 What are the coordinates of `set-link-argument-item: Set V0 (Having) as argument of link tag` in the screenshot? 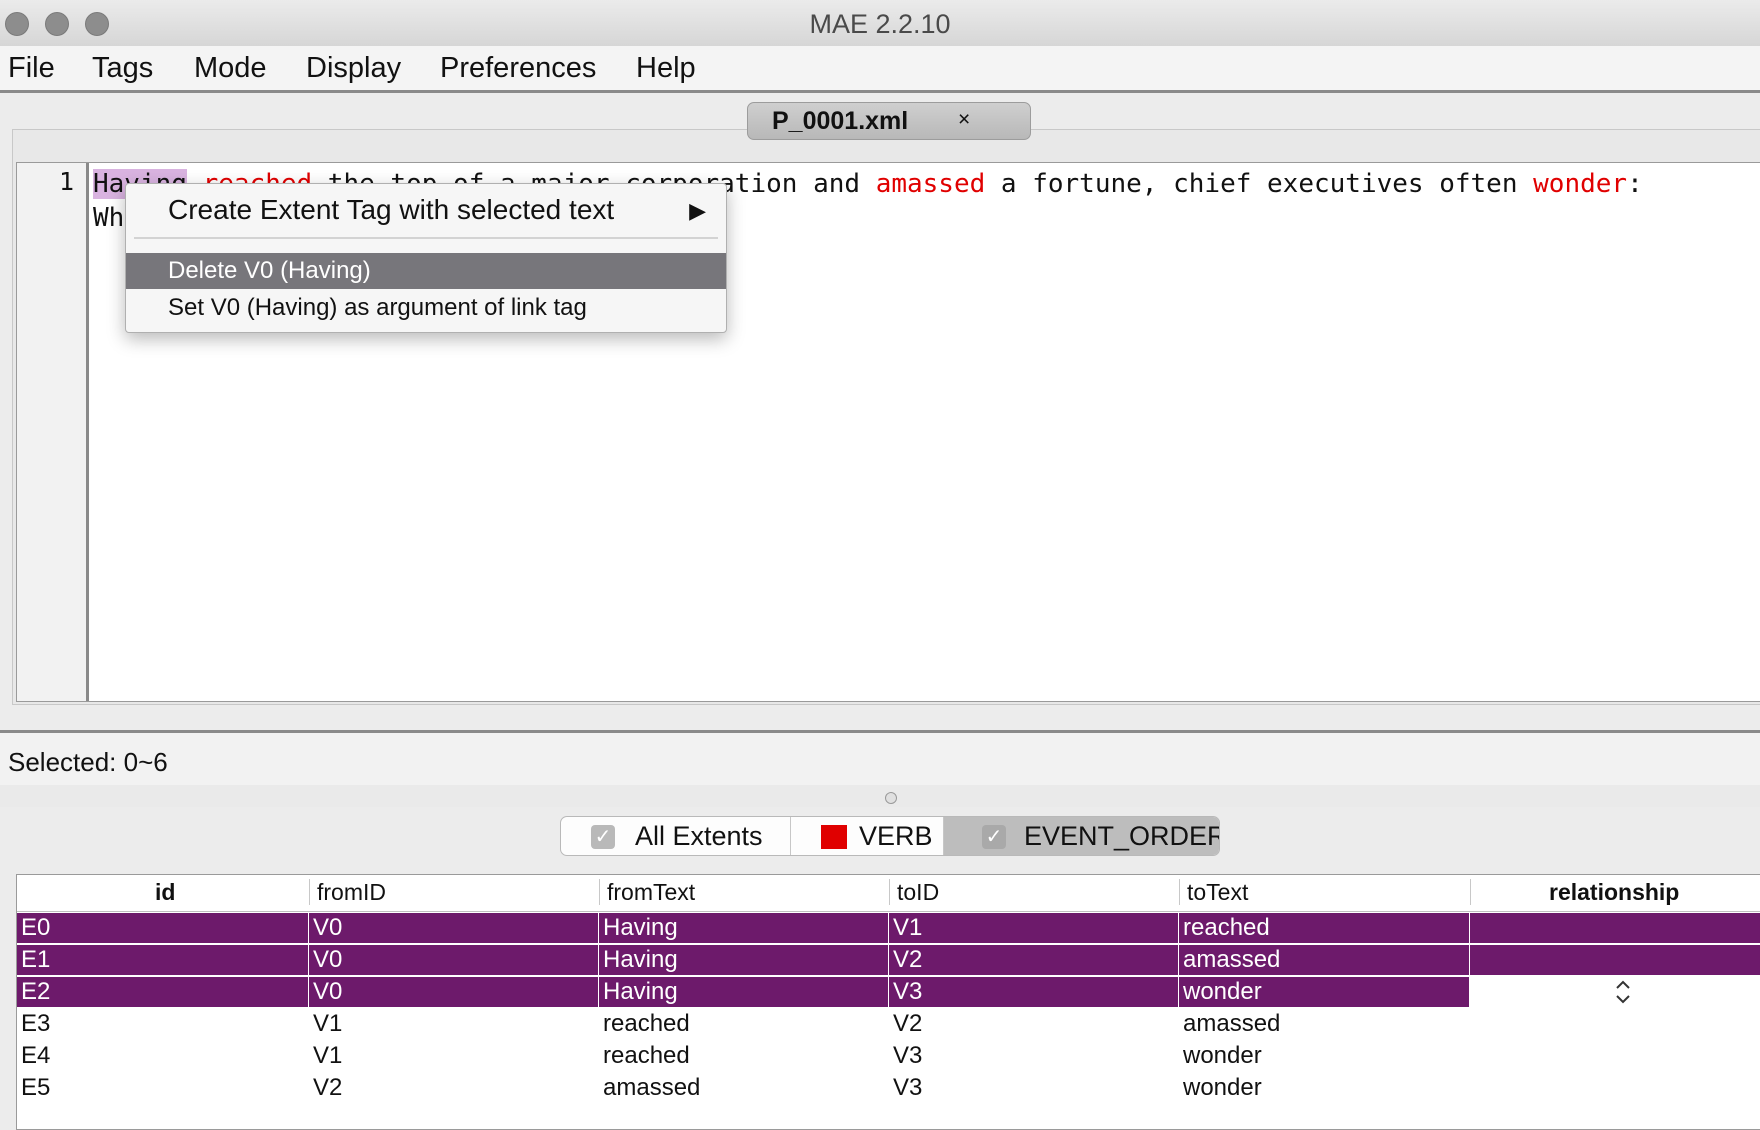 It's located at (426, 308).